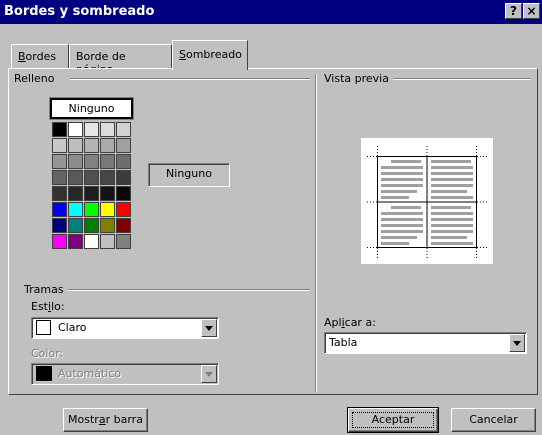 The height and width of the screenshot is (435, 542). What do you see at coordinates (72, 327) in the screenshot?
I see `style-value: Claro` at bounding box center [72, 327].